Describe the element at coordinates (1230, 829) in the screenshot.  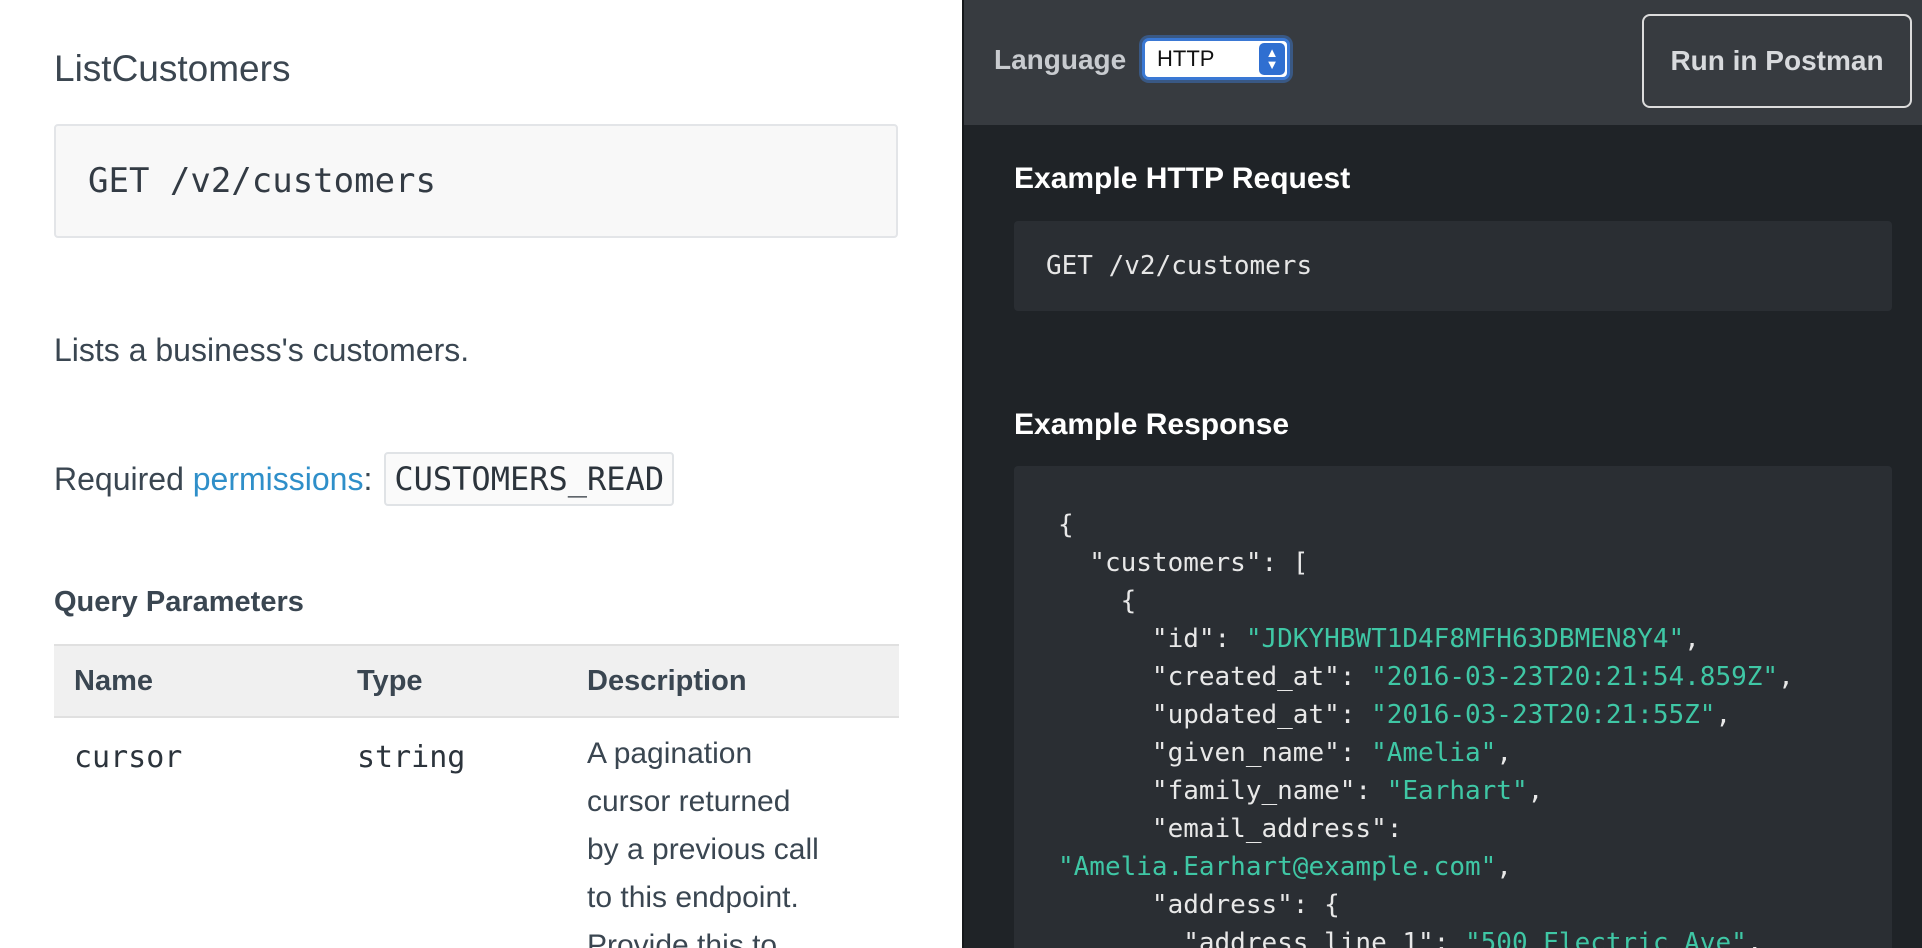
I see `code-key: "email_address":` at that location.